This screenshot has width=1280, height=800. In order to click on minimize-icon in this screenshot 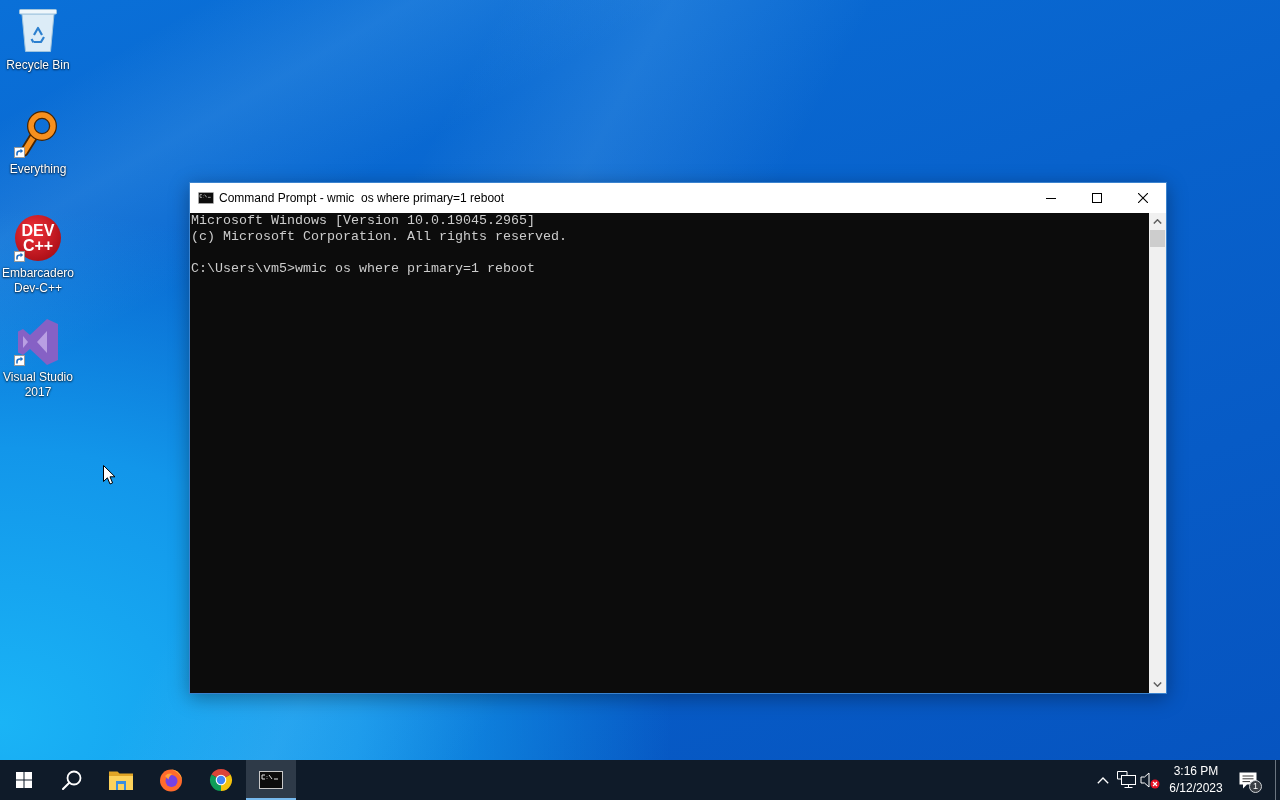, I will do `click(1051, 198)`.